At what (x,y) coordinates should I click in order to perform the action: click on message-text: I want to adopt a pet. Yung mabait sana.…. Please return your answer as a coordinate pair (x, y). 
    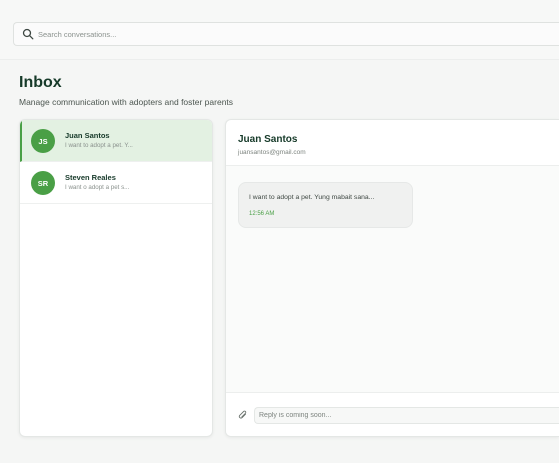
    Looking at the image, I should click on (312, 197).